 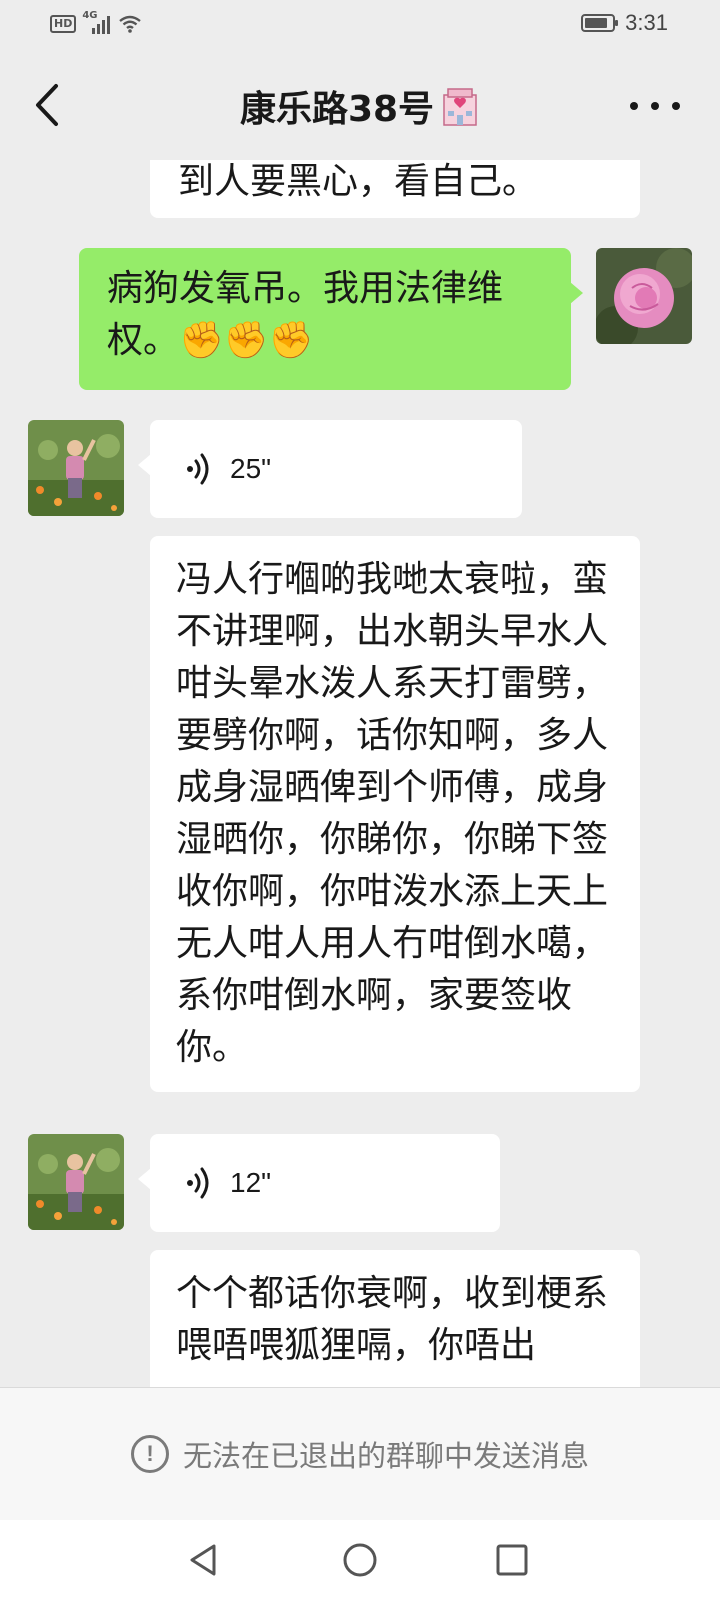 I want to click on notice-text: 无法在已退出的群聊中发送消息, so click(x=385, y=1456).